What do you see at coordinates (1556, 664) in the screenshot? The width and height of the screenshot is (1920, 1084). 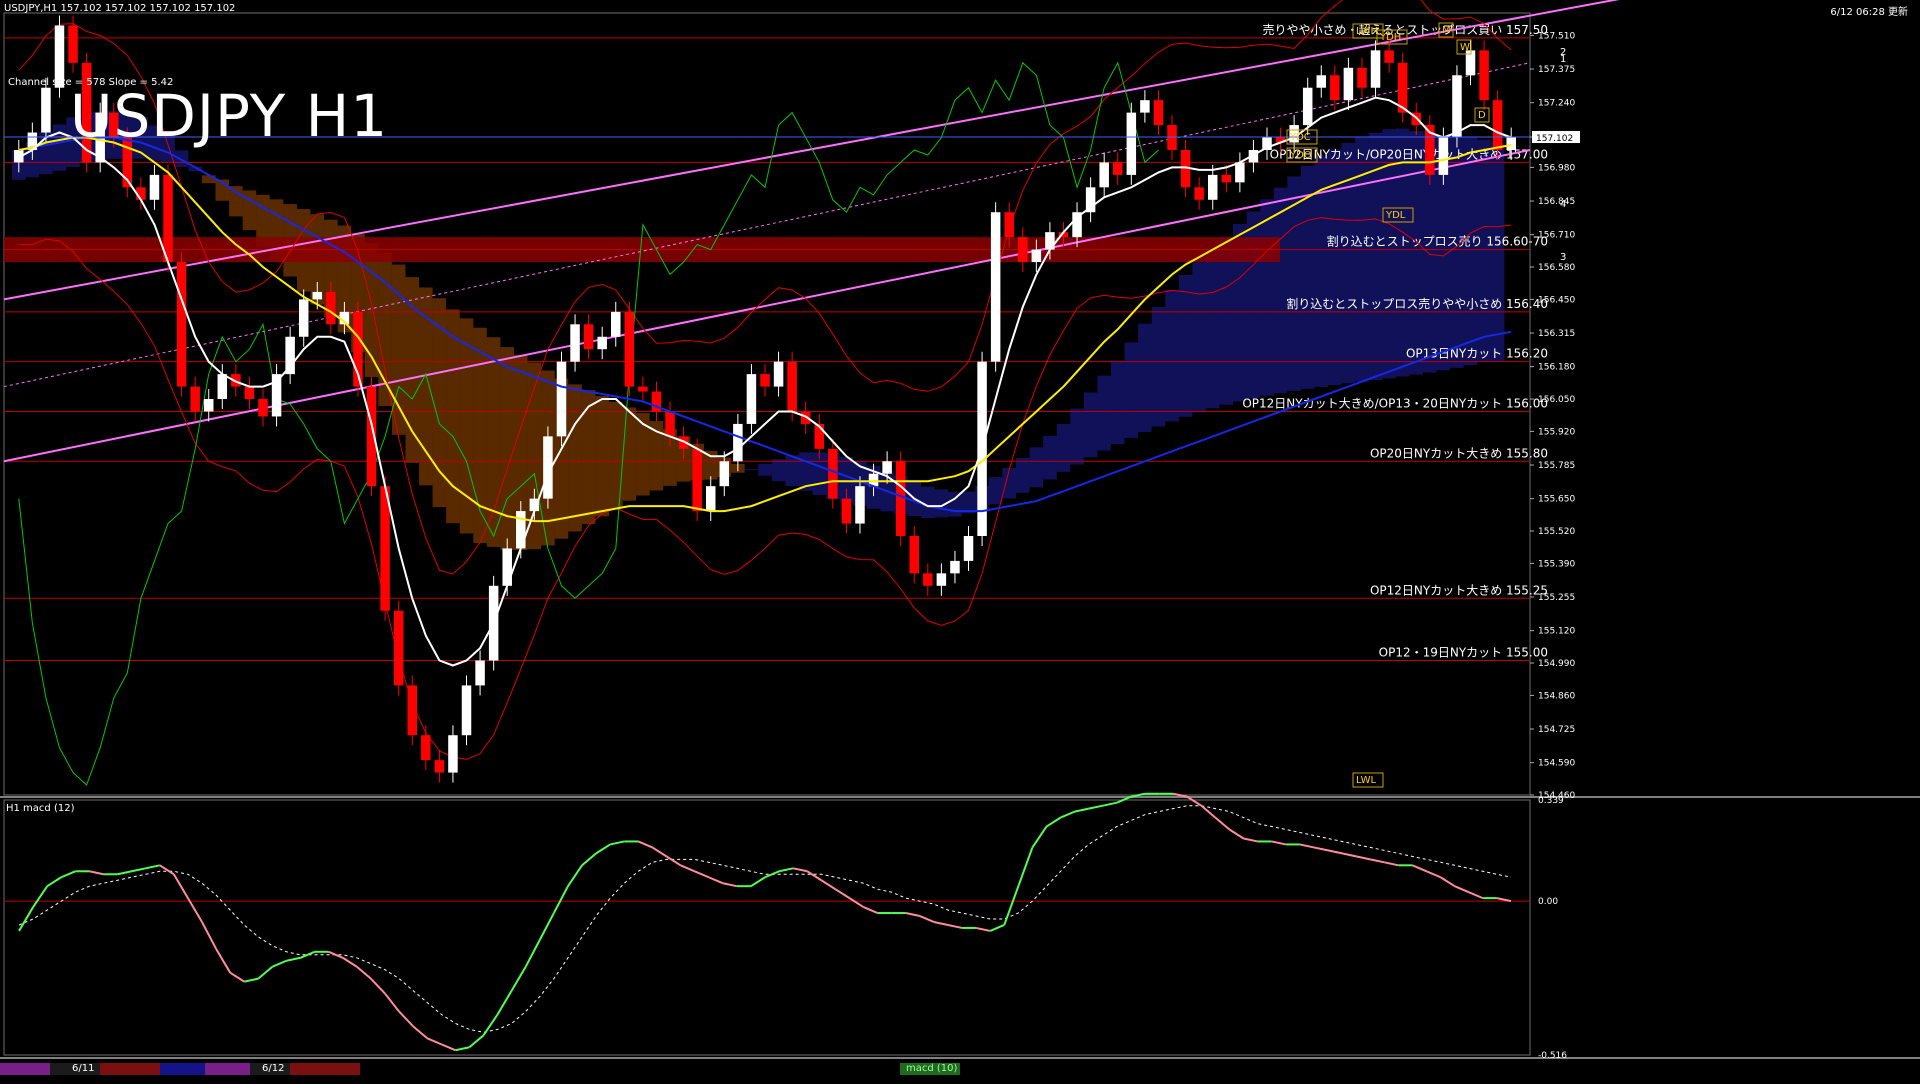 I see `price-tick-label-19: 154.990` at bounding box center [1556, 664].